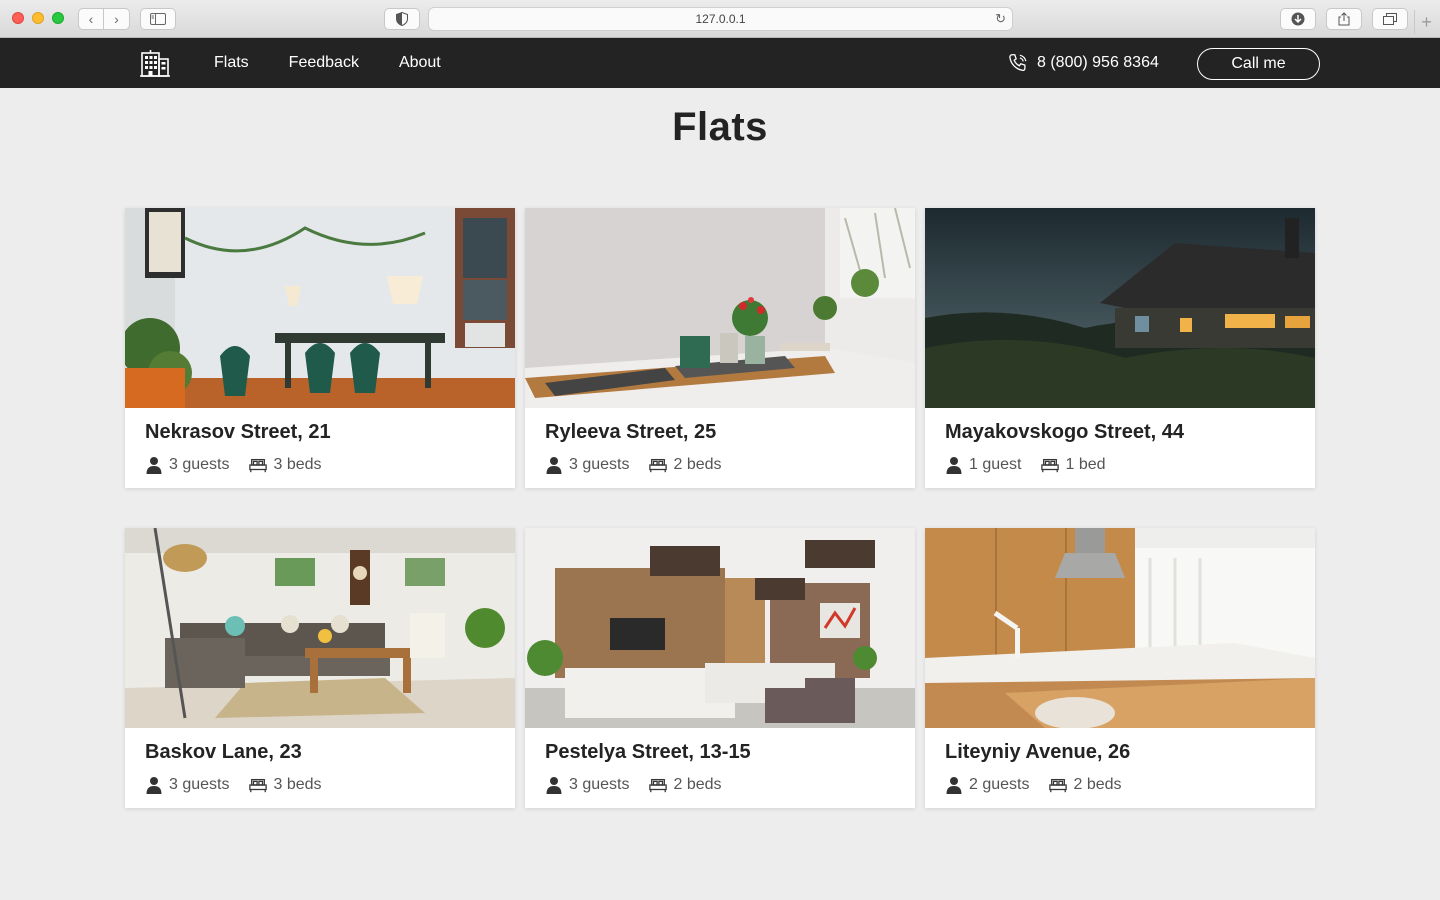 Image resolution: width=1440 pixels, height=900 pixels. Describe the element at coordinates (720, 127) in the screenshot. I see `page-title: Flats` at that location.